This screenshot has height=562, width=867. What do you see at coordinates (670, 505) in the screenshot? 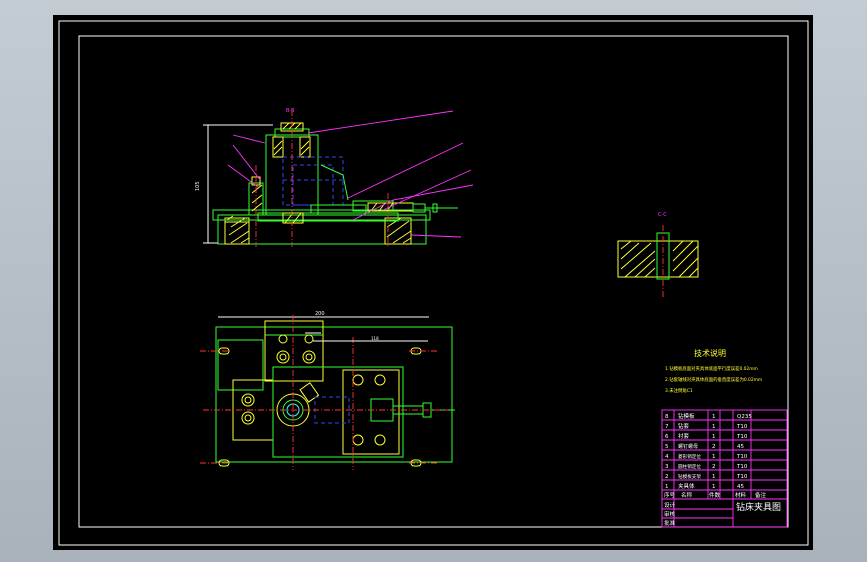
I see `signer-design: 设计` at bounding box center [670, 505].